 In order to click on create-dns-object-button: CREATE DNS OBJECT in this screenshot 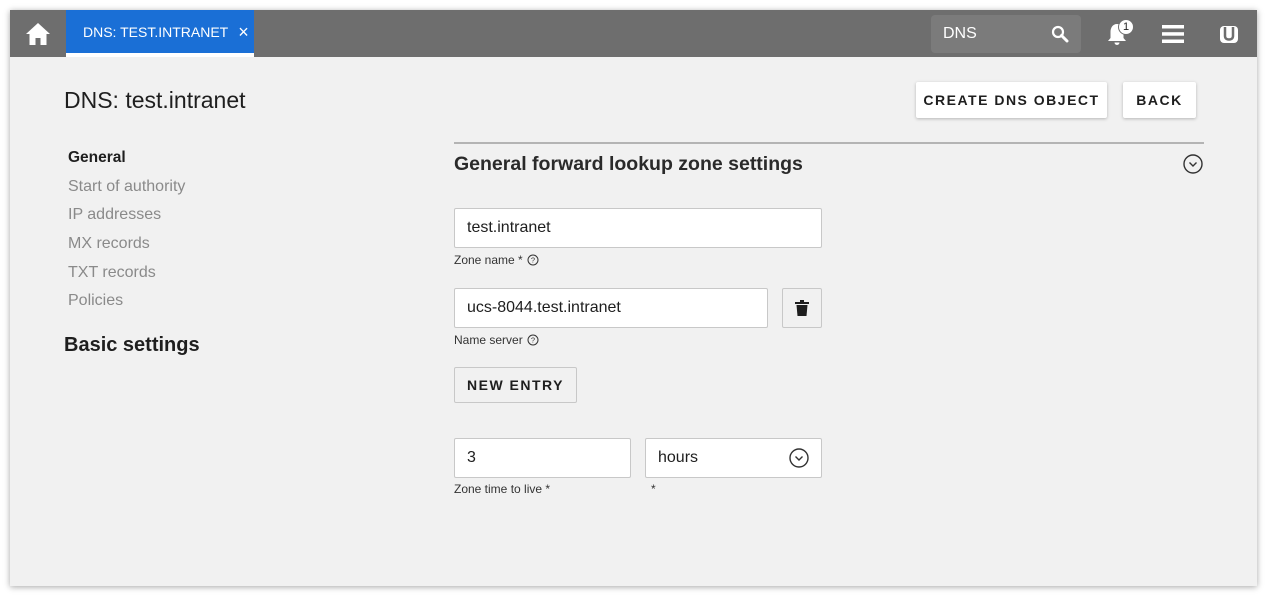, I will do `click(1011, 100)`.